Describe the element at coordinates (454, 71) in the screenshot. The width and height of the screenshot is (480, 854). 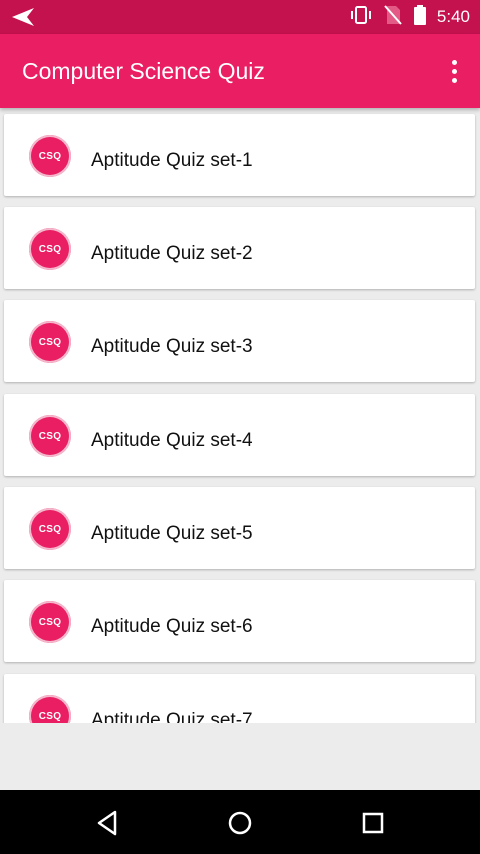
I see `overflow-menu-icon` at that location.